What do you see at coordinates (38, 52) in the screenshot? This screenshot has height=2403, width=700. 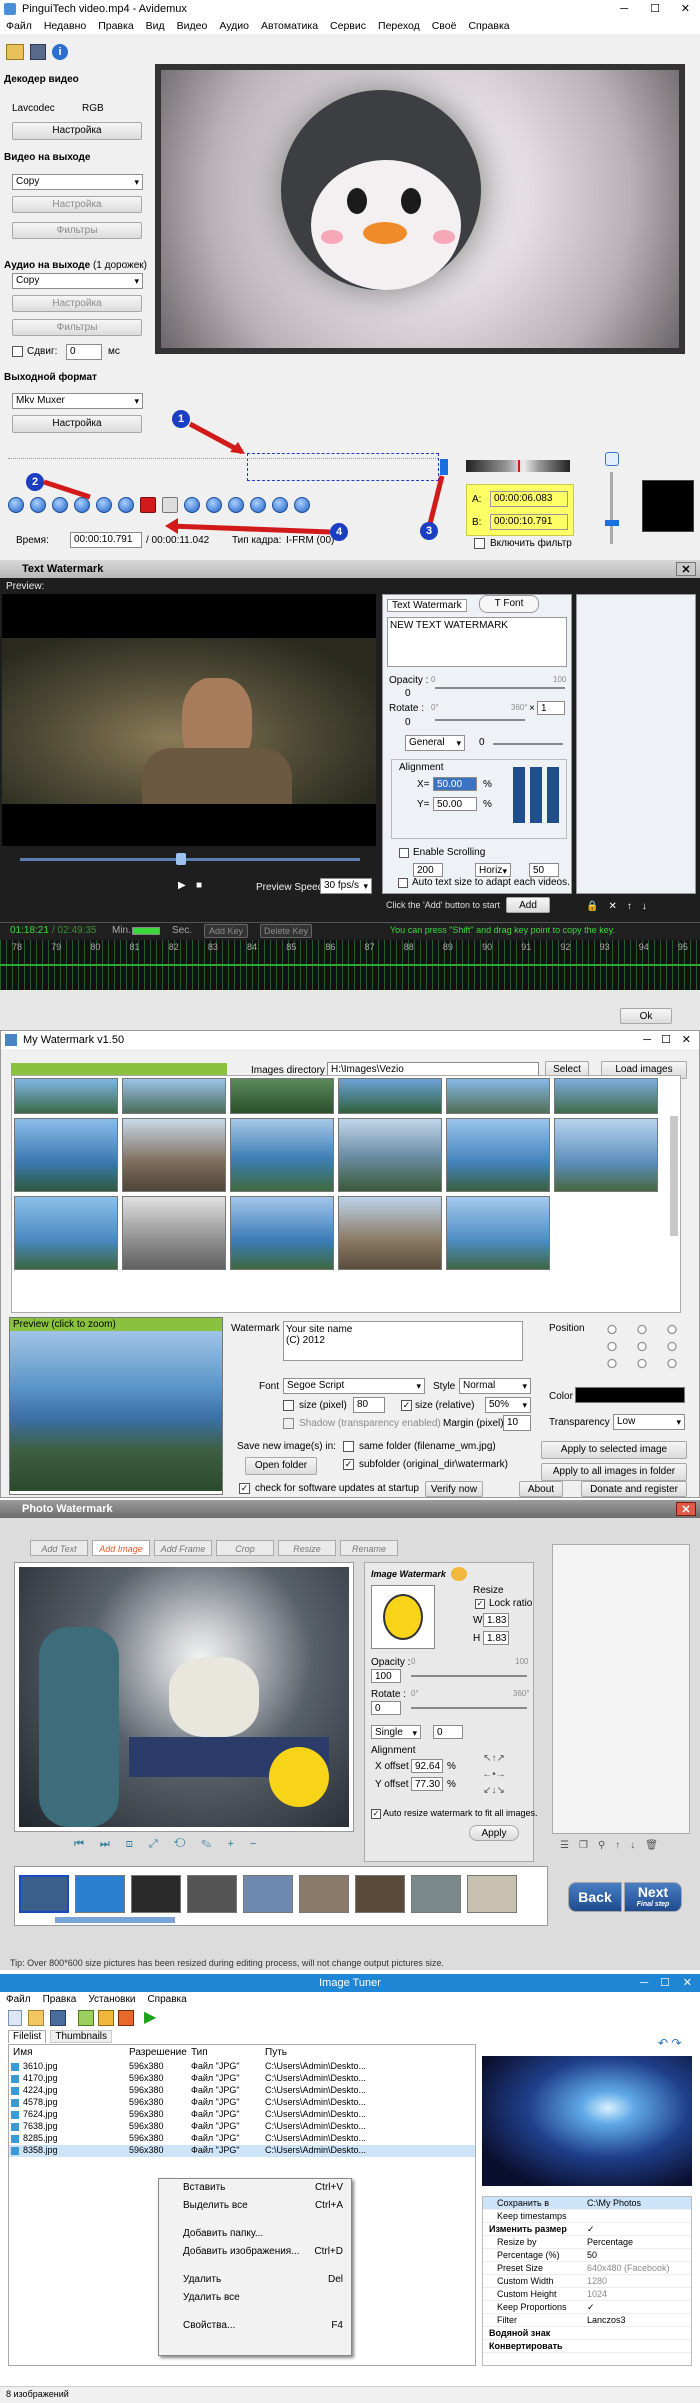 I see `save-icon` at bounding box center [38, 52].